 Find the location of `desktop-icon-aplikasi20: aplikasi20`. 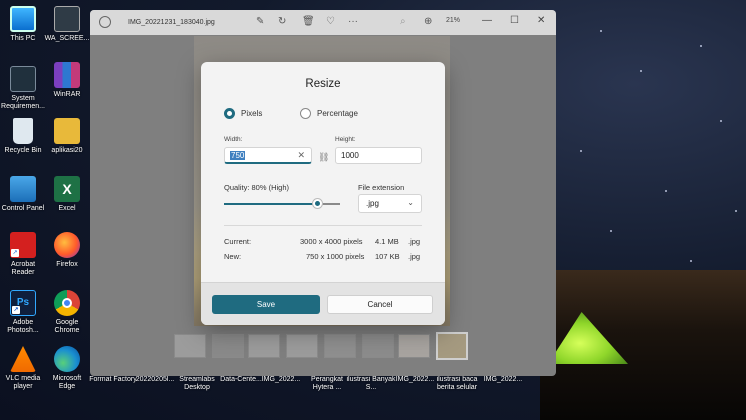

desktop-icon-aplikasi20: aplikasi20 is located at coordinates (67, 136).